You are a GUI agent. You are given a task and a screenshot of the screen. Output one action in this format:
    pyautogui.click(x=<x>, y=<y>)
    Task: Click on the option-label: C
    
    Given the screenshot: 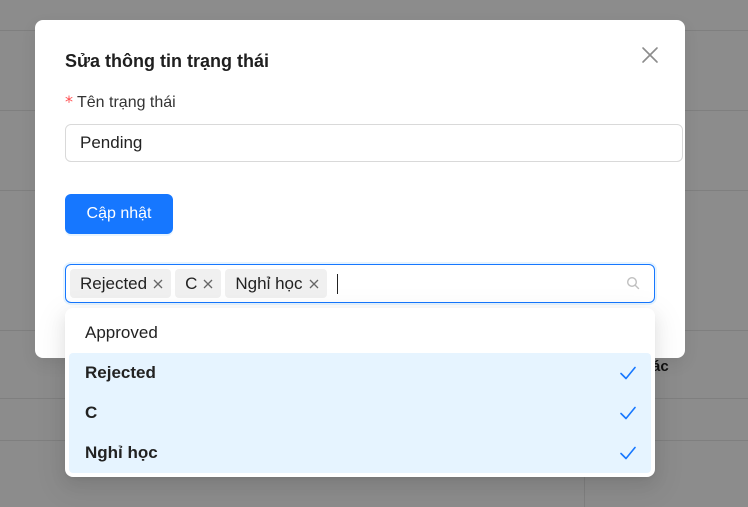 What is the action you would take?
    pyautogui.click(x=91, y=412)
    